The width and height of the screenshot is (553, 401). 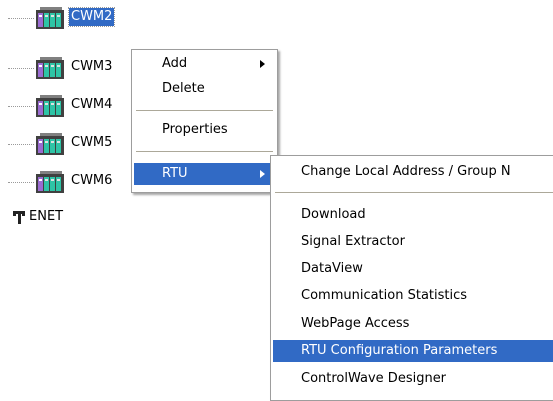 I want to click on menu-item-label: Properties, so click(x=195, y=129).